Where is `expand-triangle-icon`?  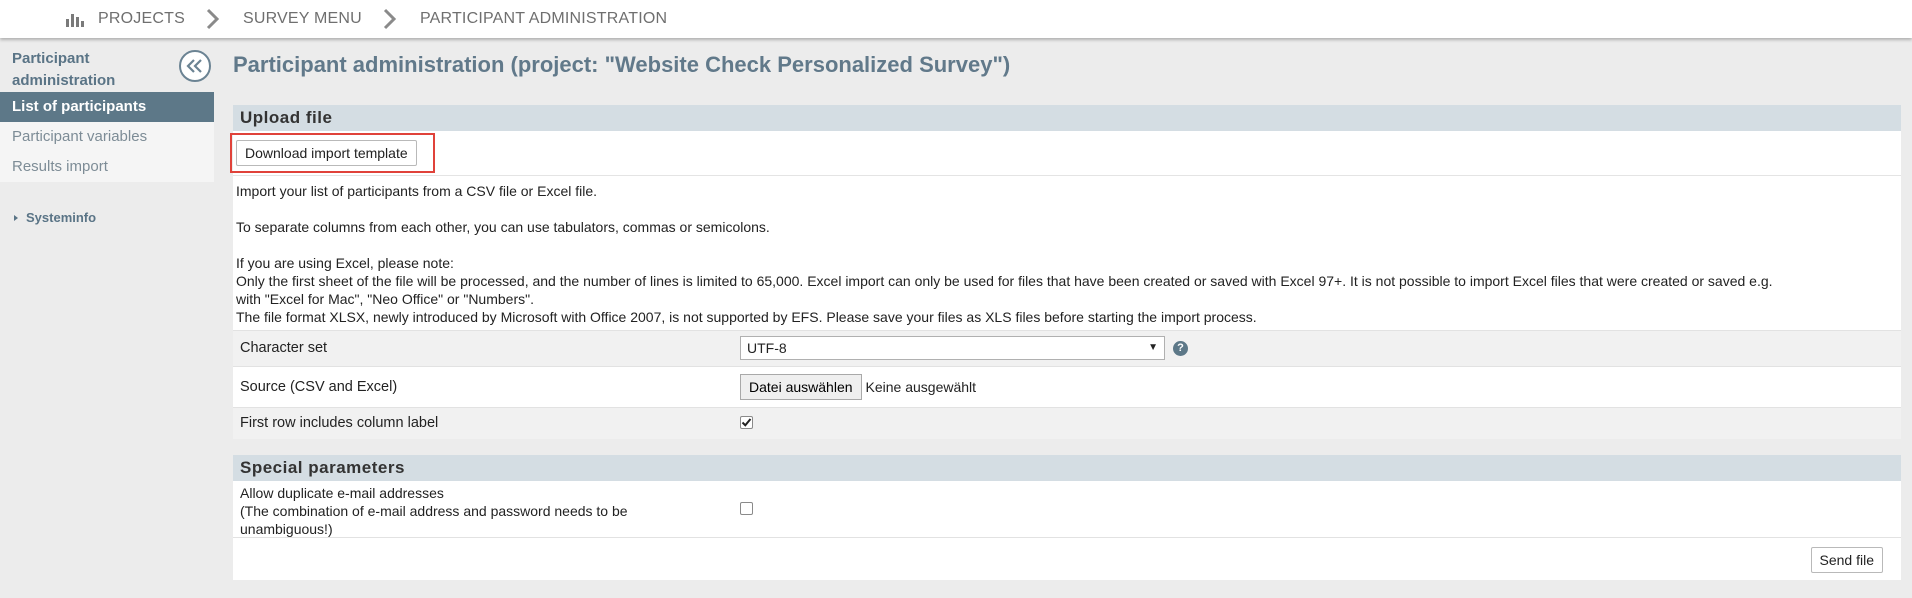
expand-triangle-icon is located at coordinates (16, 217).